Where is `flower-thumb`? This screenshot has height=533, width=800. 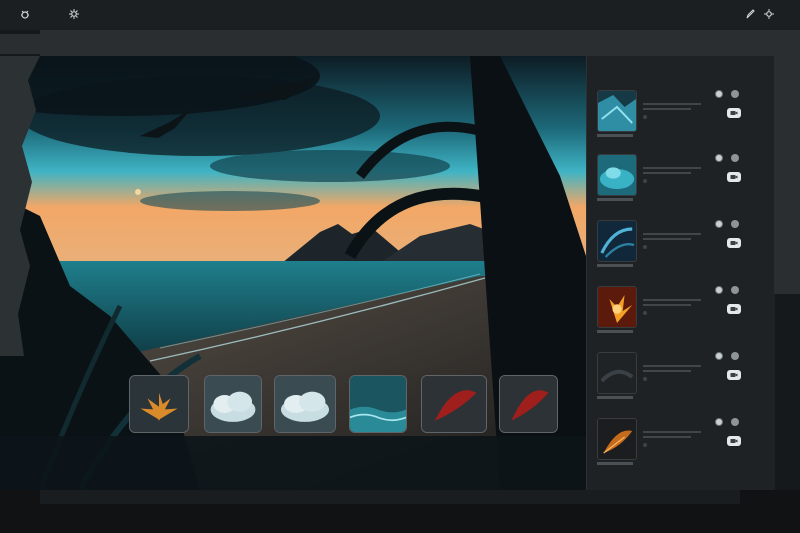
flower-thumb is located at coordinates (159, 404).